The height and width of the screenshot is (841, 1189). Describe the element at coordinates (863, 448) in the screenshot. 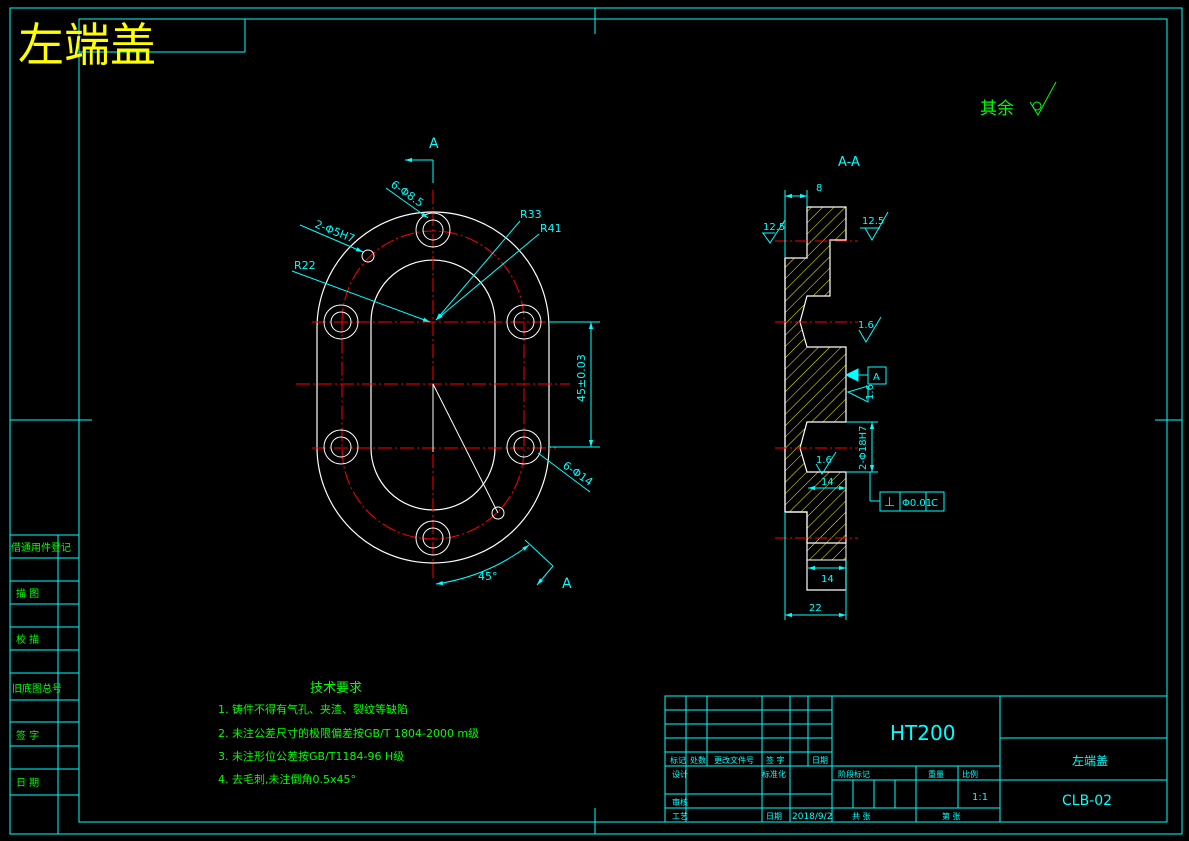

I see `bore-label: 2-Φ18H7` at that location.